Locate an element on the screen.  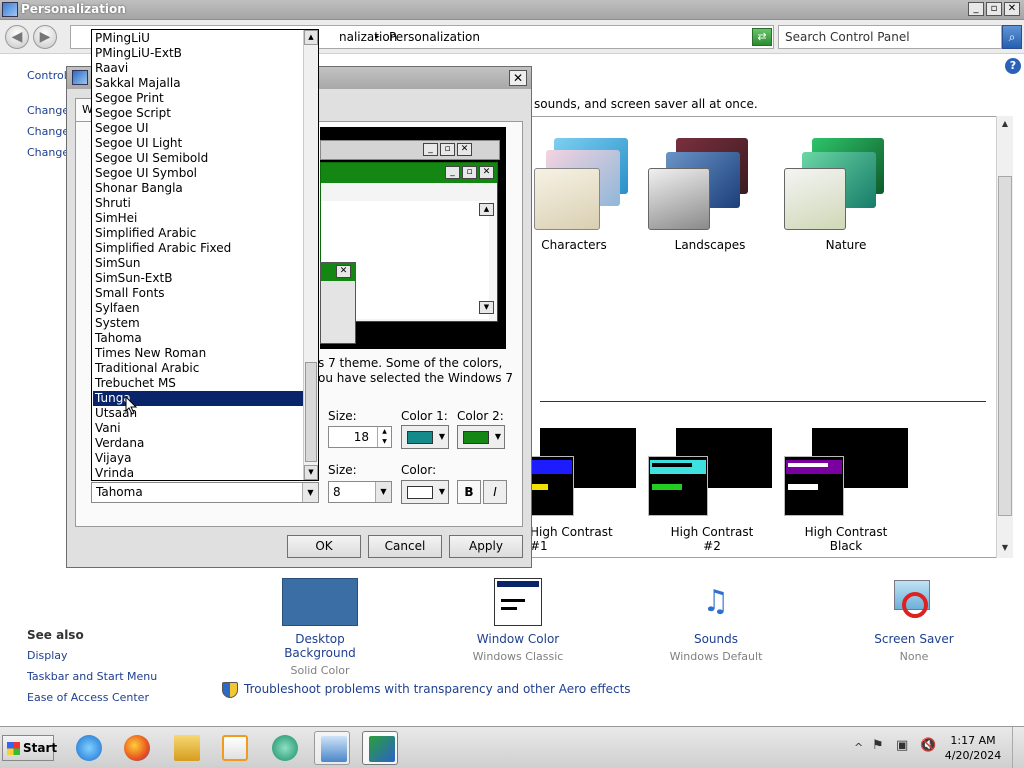
ok-button: OK is located at coordinates (324, 546).